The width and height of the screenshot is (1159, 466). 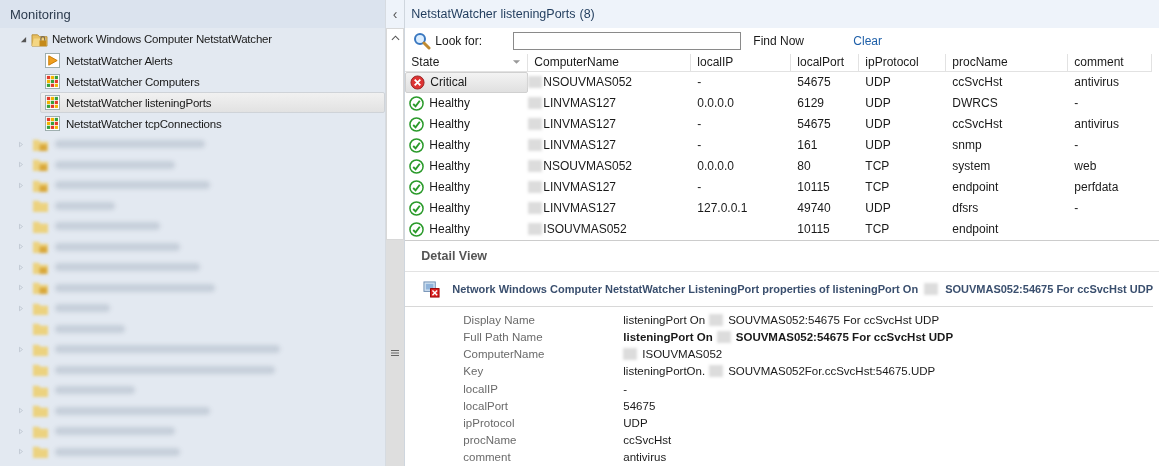 What do you see at coordinates (722, 208) in the screenshot?
I see `table-cell: 127.0.0.1` at bounding box center [722, 208].